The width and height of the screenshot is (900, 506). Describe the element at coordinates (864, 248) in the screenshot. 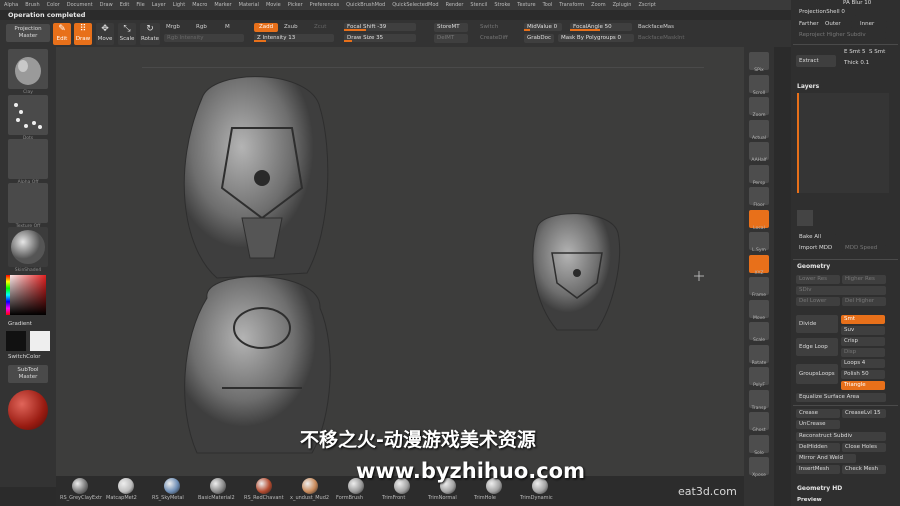

I see `mdd-speed-slider: MDD Speed` at that location.